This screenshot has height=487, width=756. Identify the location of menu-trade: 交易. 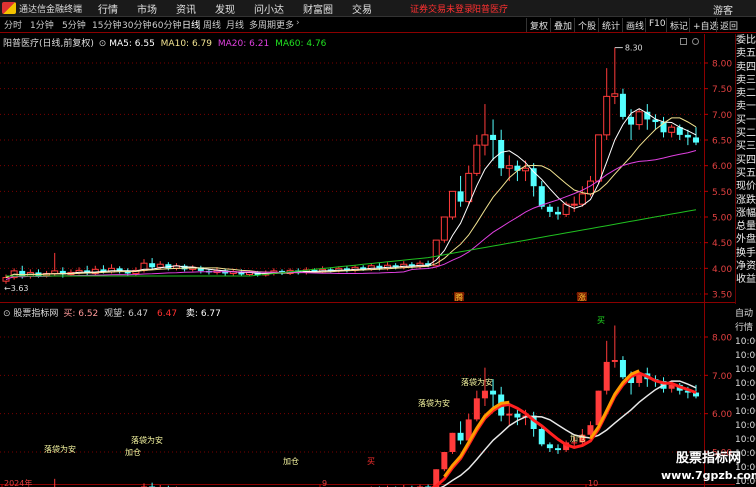
(362, 8).